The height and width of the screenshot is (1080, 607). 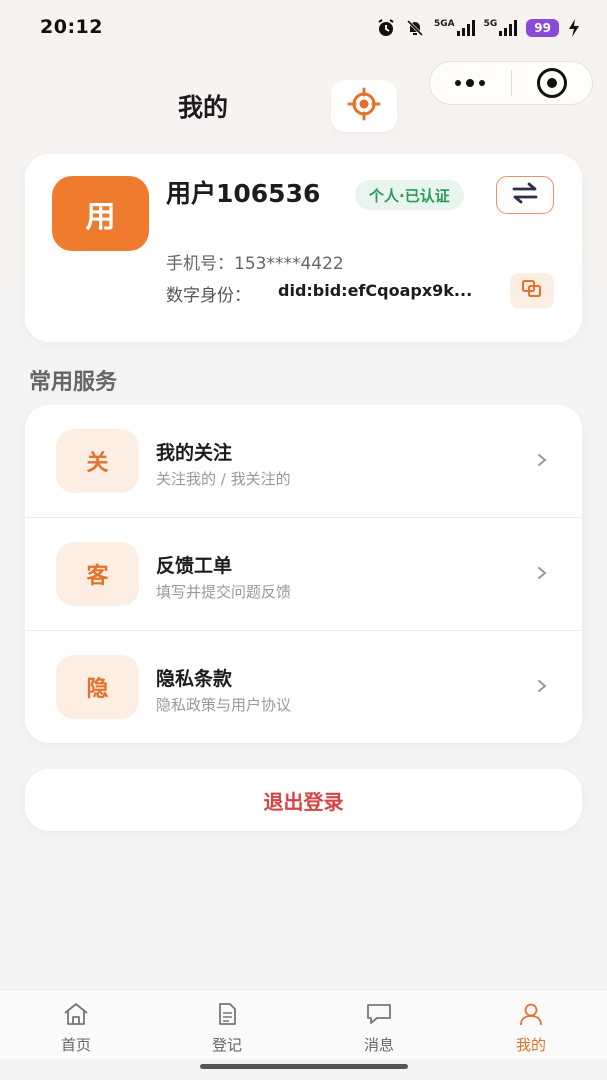 What do you see at coordinates (97, 574) in the screenshot?
I see `feedback-icon: 客` at bounding box center [97, 574].